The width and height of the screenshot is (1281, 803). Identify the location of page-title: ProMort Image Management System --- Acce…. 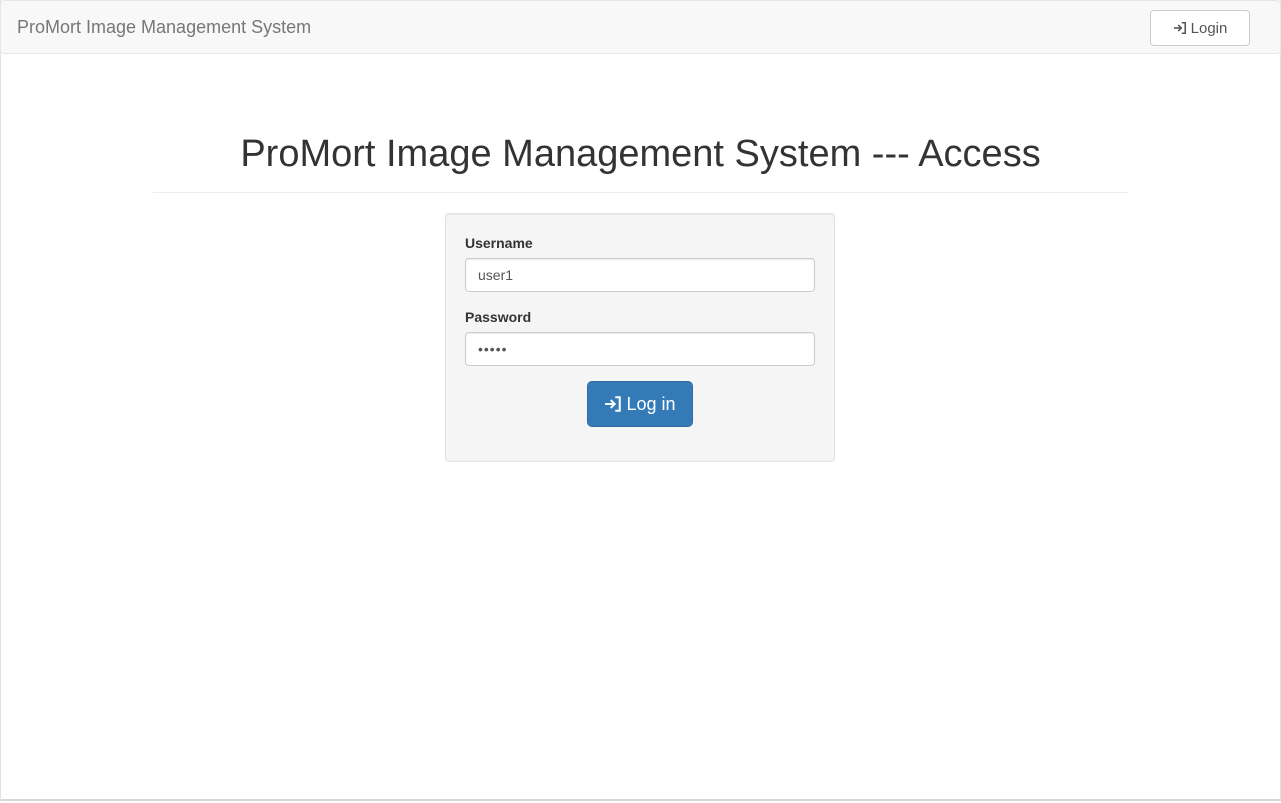
(640, 154).